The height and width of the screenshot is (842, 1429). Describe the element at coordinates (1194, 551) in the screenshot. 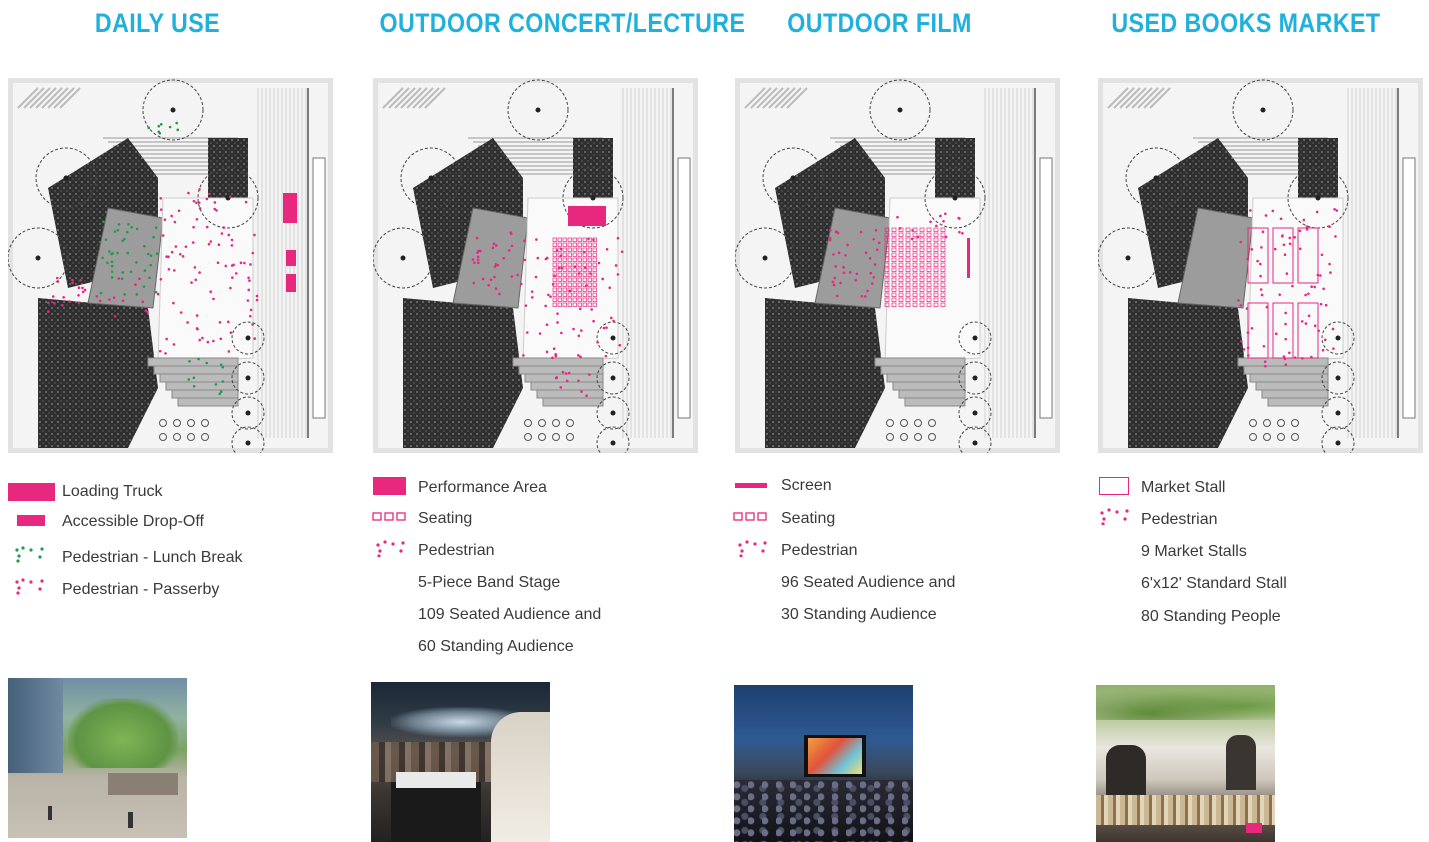

I see `note-line: 9 Market Stalls` at that location.